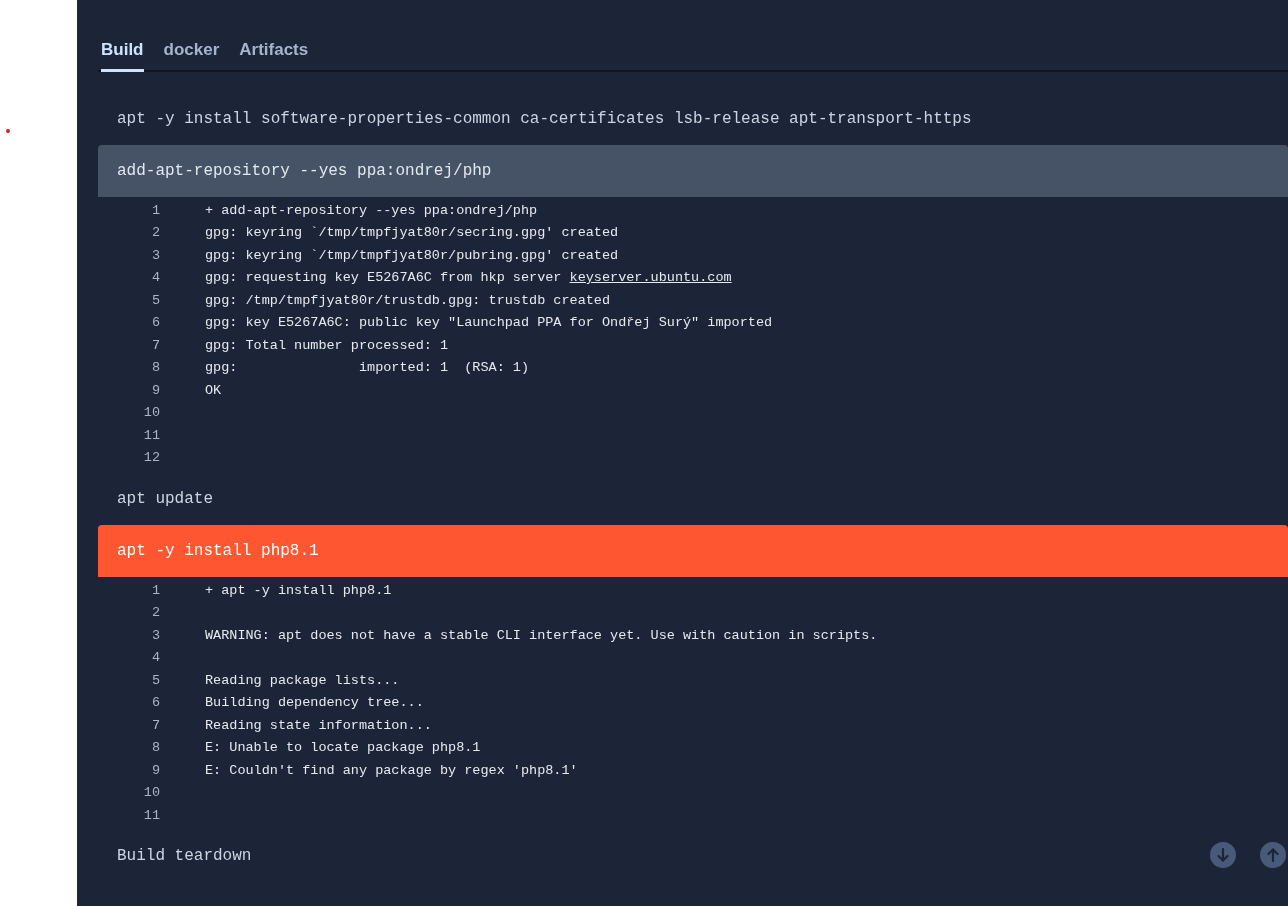 The height and width of the screenshot is (906, 1288). What do you see at coordinates (489, 323) in the screenshot?
I see `log-line: gpg: key E5267A6C: public key "Launchpad PPA for Ondřej Surý" imported` at bounding box center [489, 323].